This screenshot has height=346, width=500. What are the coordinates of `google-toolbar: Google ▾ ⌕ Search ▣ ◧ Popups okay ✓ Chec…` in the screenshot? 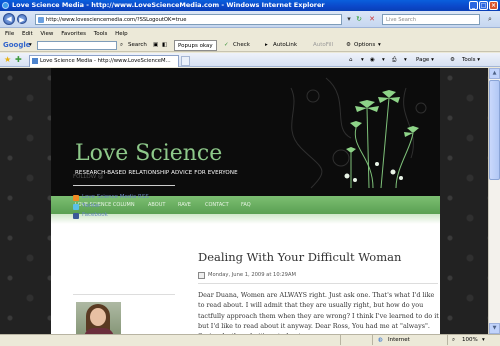 It's located at (250, 45).